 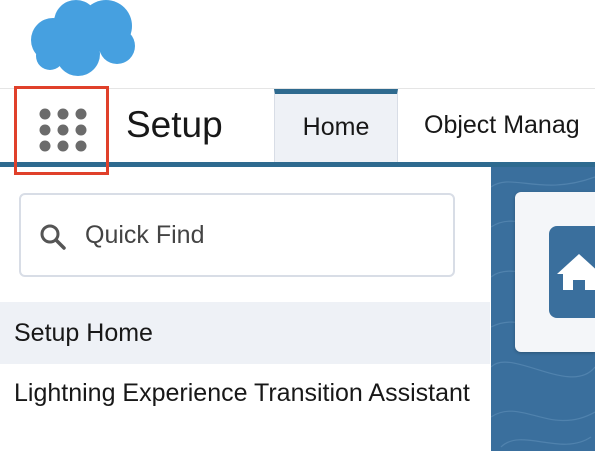 I want to click on quick-find-box, so click(x=237, y=235).